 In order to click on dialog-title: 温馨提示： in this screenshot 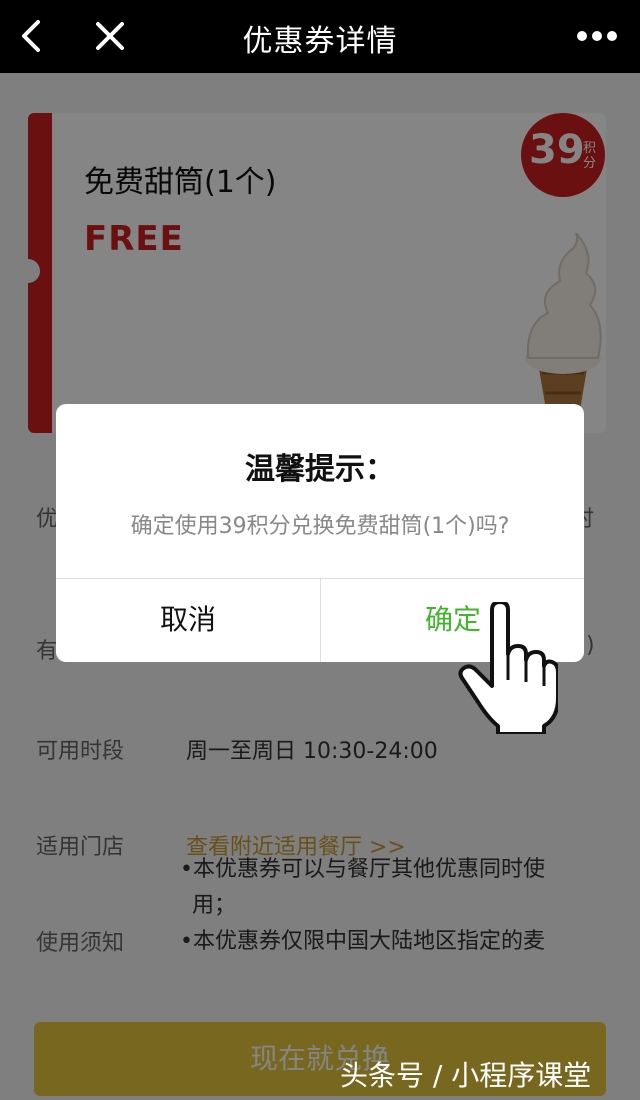, I will do `click(320, 469)`.